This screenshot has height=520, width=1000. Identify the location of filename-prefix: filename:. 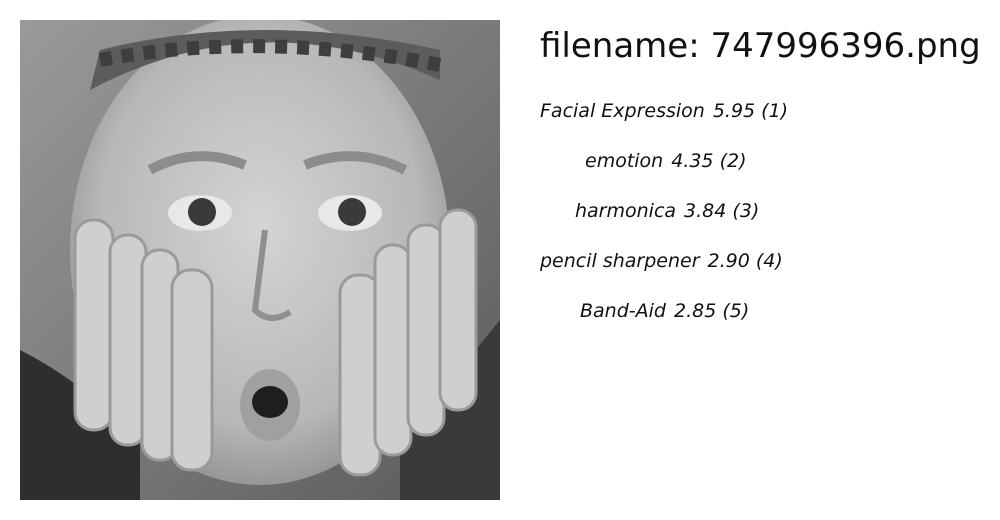
(620, 46).